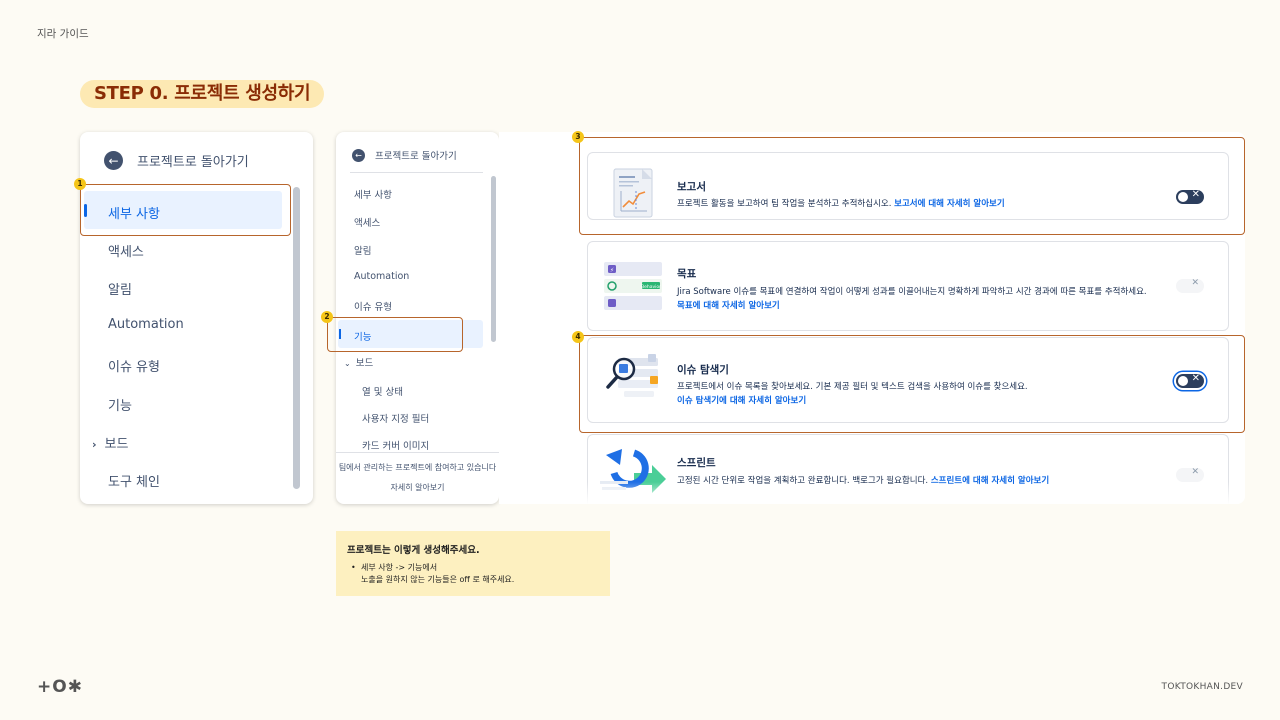  What do you see at coordinates (395, 445) in the screenshot?
I see `sidebar-subitem-card-cover: 카드 커버 이미지` at bounding box center [395, 445].